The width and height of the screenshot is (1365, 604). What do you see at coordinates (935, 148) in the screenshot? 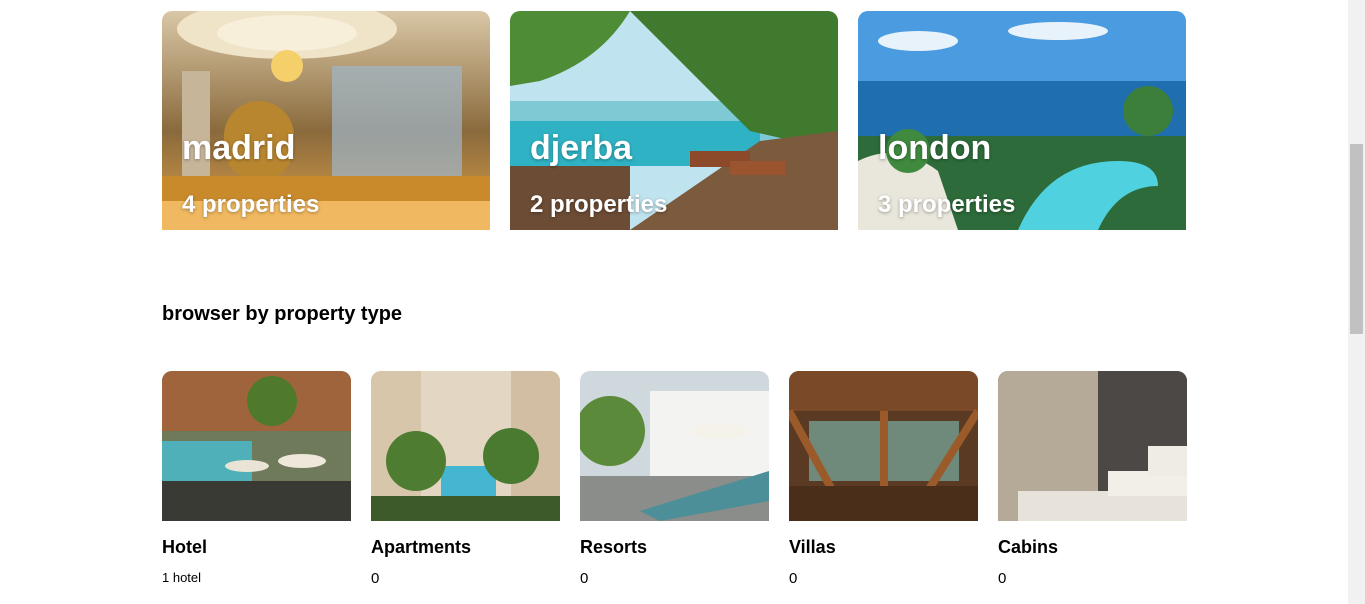
I see `featured-city-name: london` at bounding box center [935, 148].